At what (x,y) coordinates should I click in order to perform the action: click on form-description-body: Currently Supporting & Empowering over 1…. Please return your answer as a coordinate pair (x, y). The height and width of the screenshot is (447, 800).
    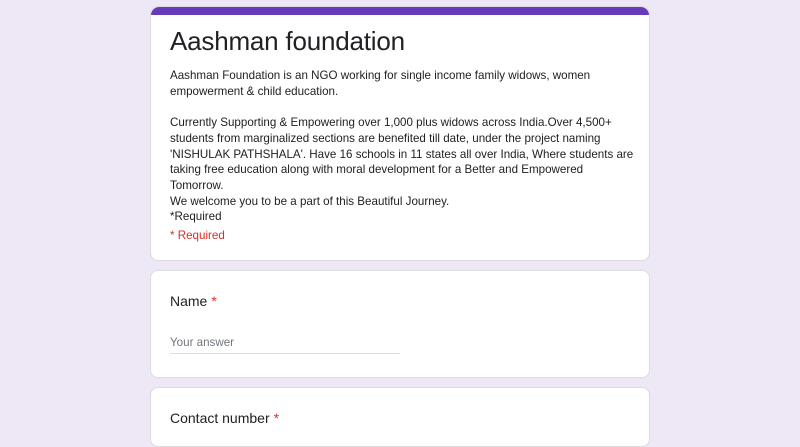
    Looking at the image, I should click on (402, 154).